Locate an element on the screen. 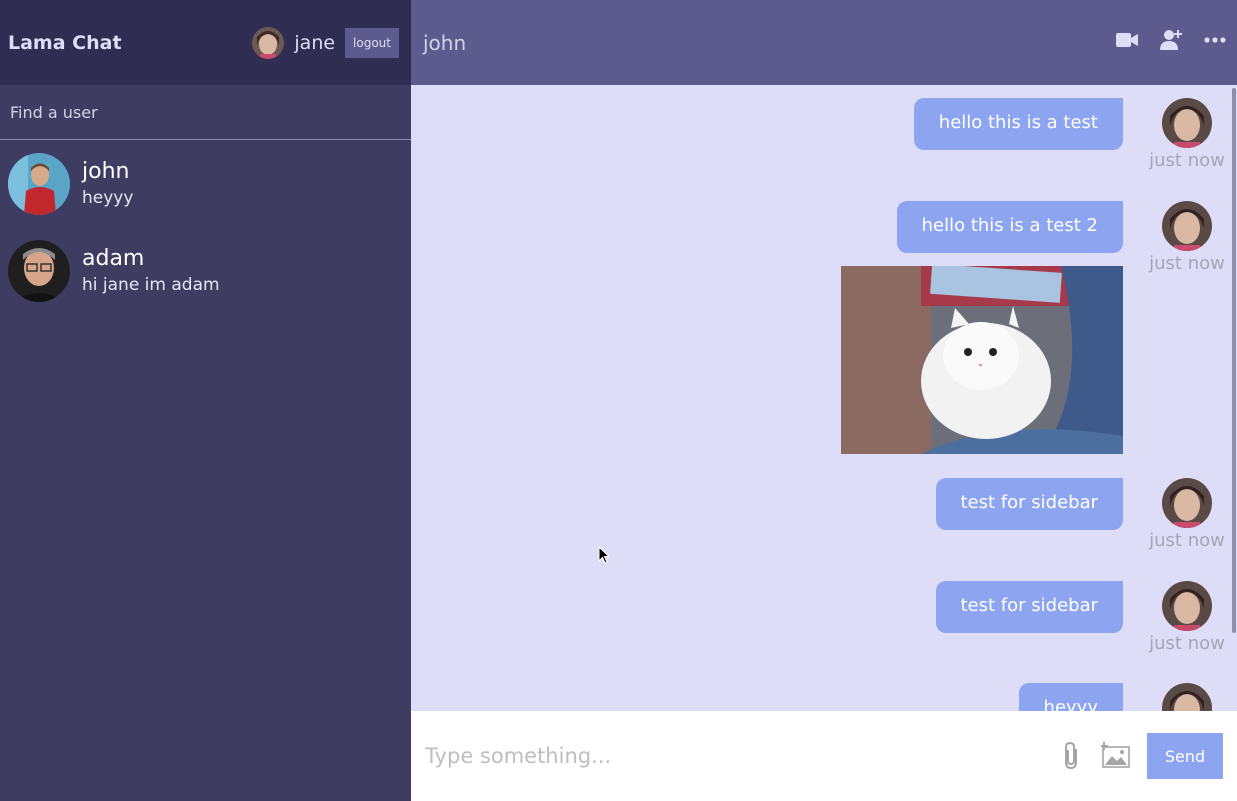 The height and width of the screenshot is (801, 1237). chat-header-icons is located at coordinates (1171, 40).